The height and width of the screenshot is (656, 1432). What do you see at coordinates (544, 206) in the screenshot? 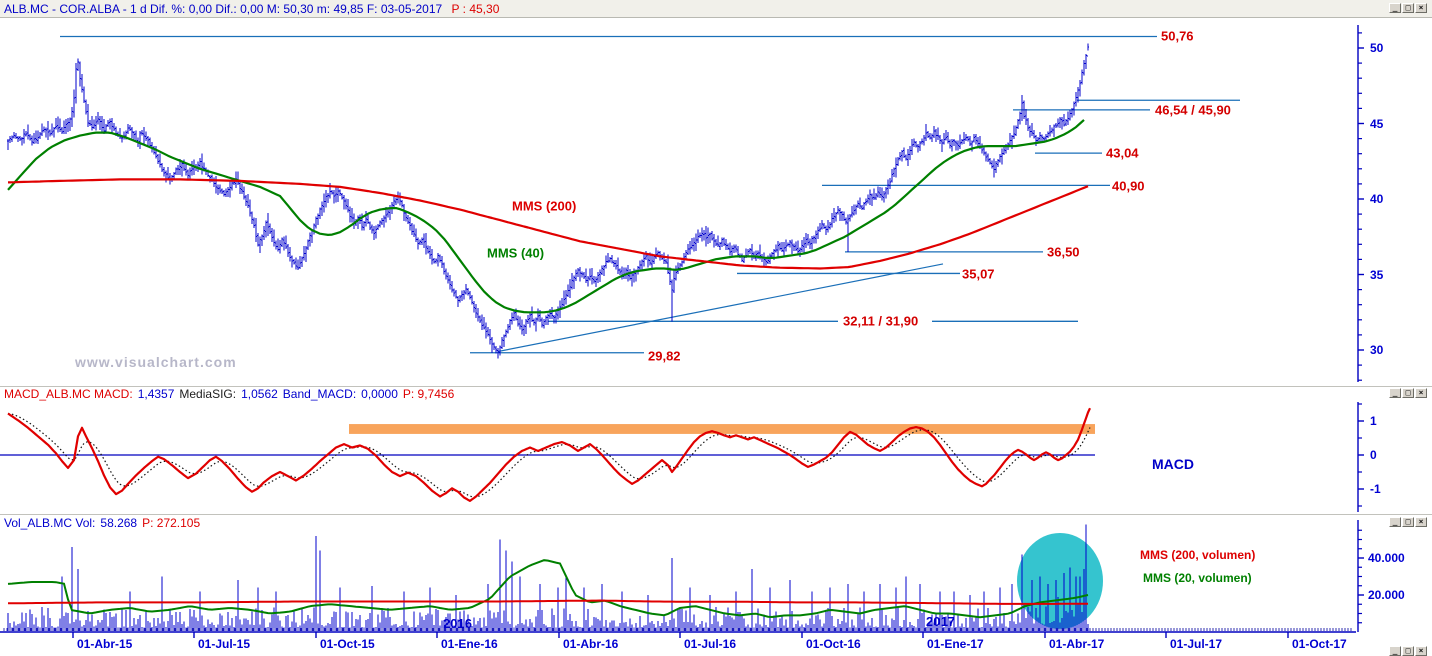
I see `price-ma-label-0: MMS (200)` at bounding box center [544, 206].